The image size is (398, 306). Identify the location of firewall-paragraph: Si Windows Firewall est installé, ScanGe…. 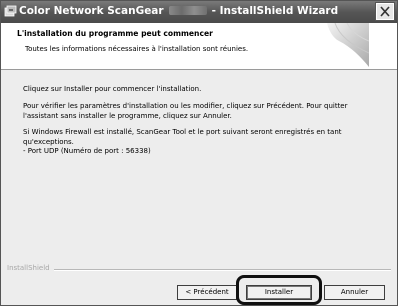
(202, 142).